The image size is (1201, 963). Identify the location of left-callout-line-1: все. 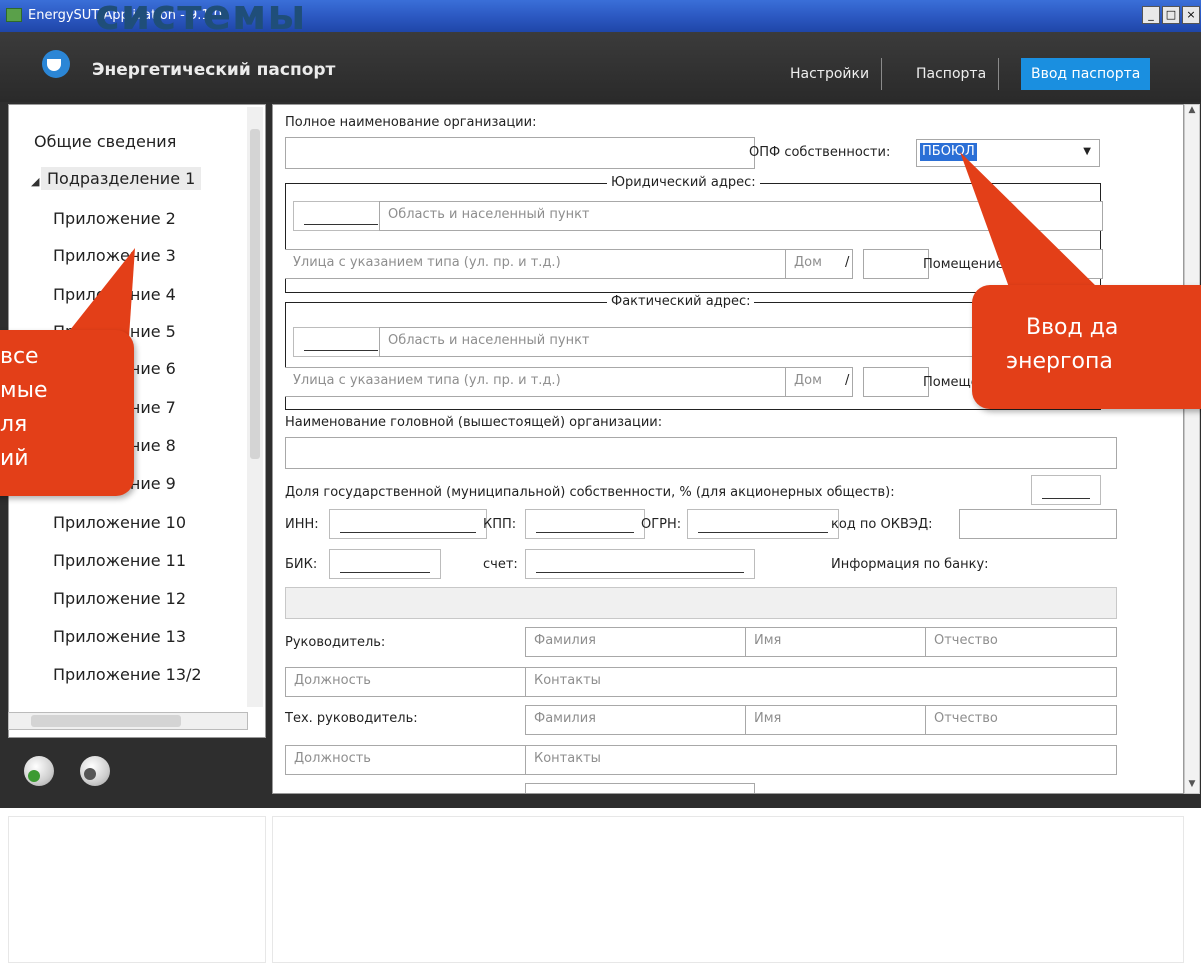
(19, 356).